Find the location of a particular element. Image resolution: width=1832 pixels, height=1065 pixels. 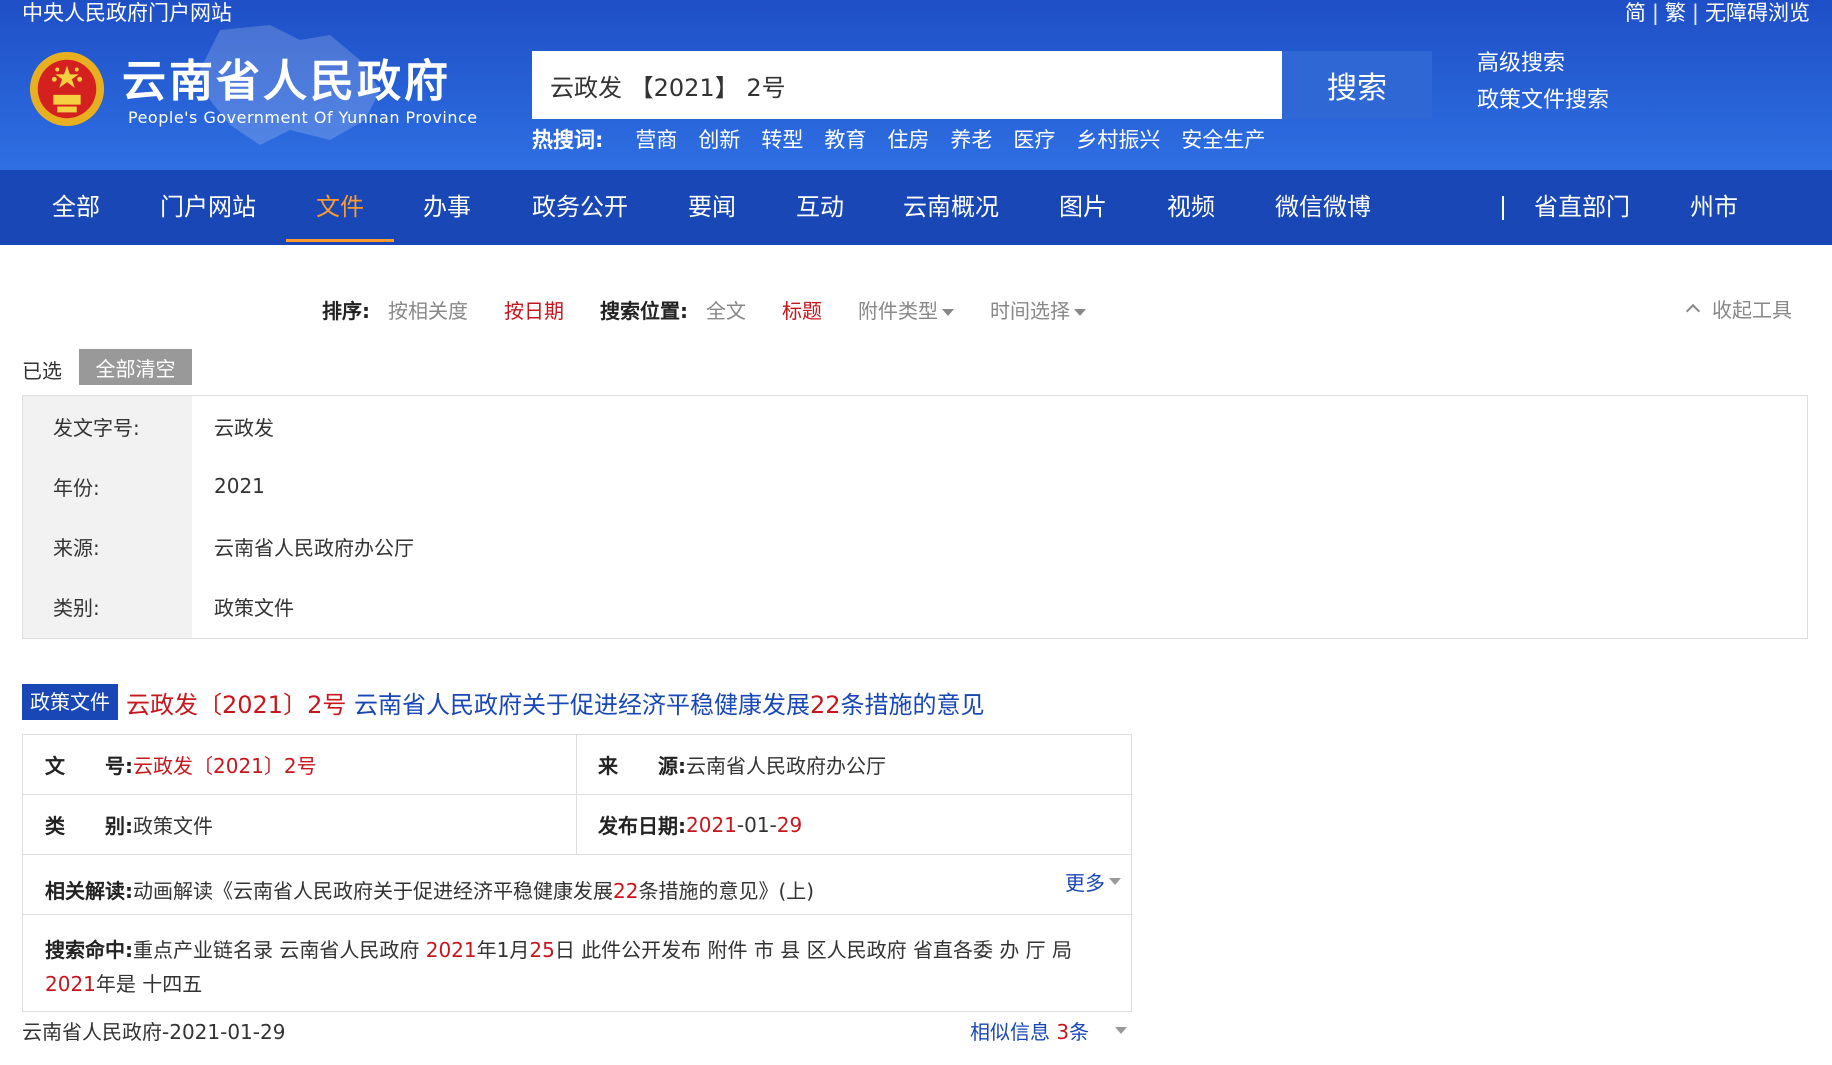

collapse-tools-button: 收起工具 is located at coordinates (1738, 308).